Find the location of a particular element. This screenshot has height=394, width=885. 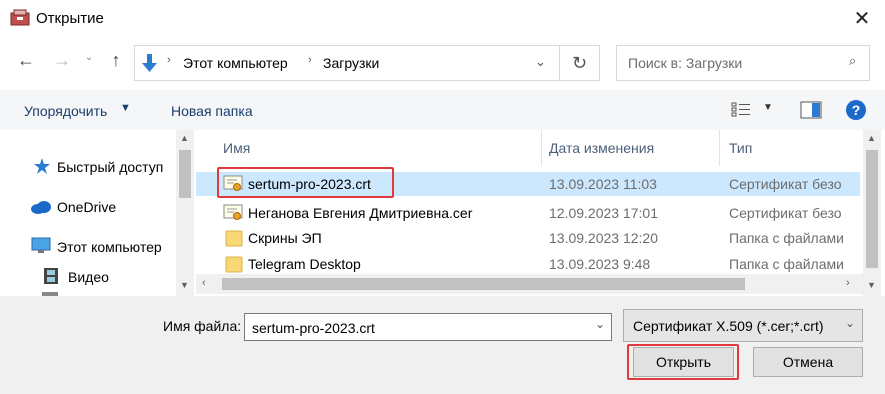

star-icon is located at coordinates (42, 166).